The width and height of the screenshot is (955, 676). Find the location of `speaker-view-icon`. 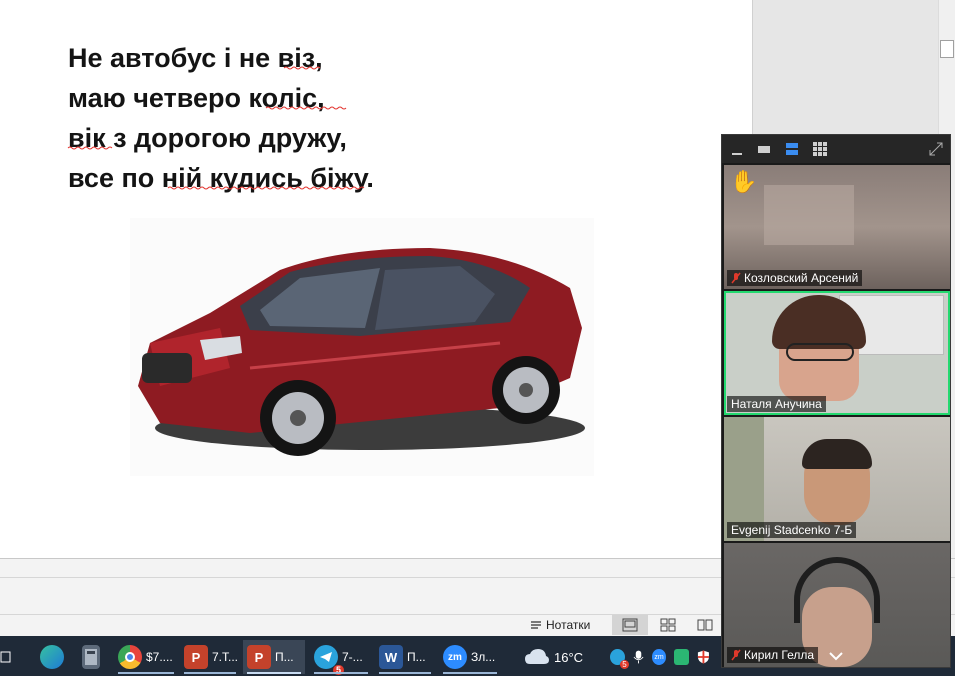

speaker-view-icon is located at coordinates (764, 149).